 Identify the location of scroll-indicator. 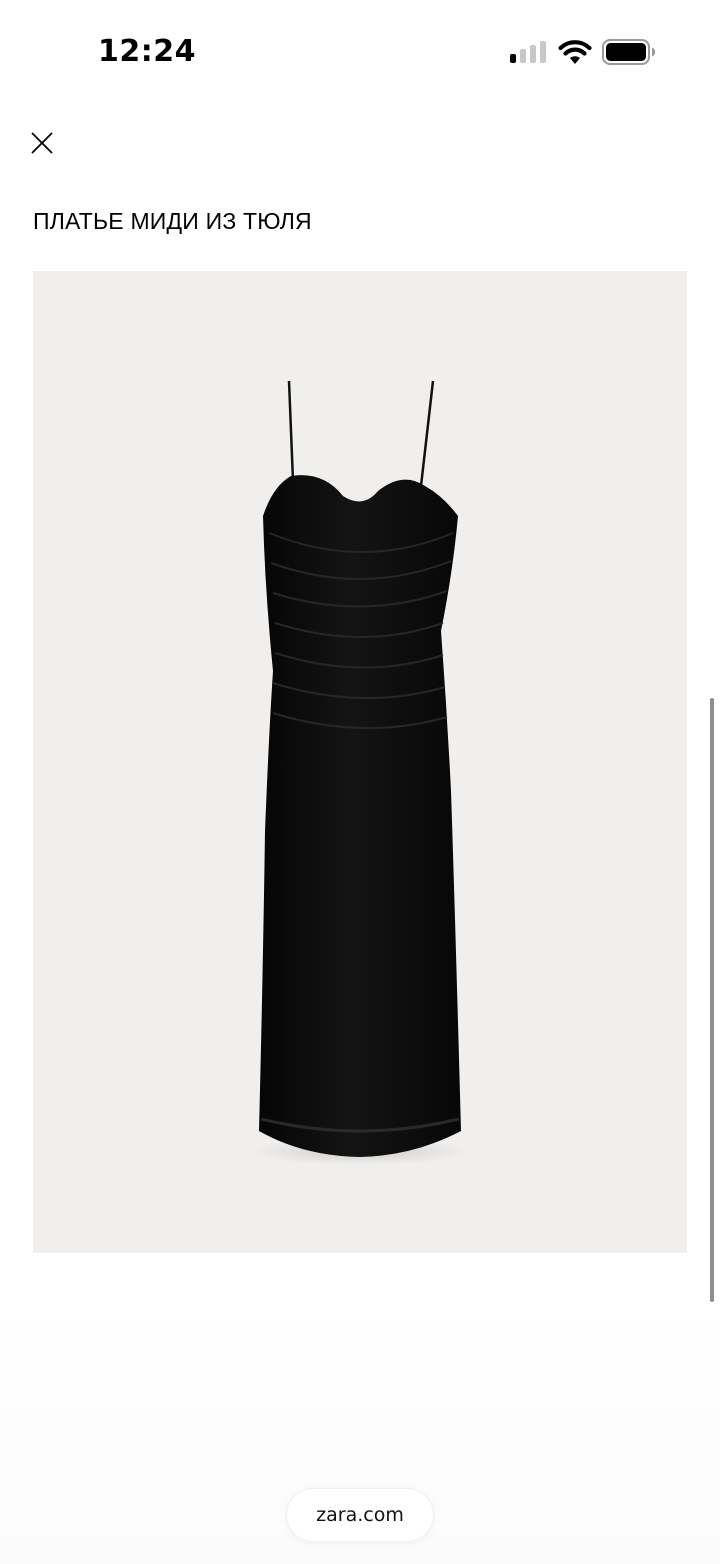
(712, 1000).